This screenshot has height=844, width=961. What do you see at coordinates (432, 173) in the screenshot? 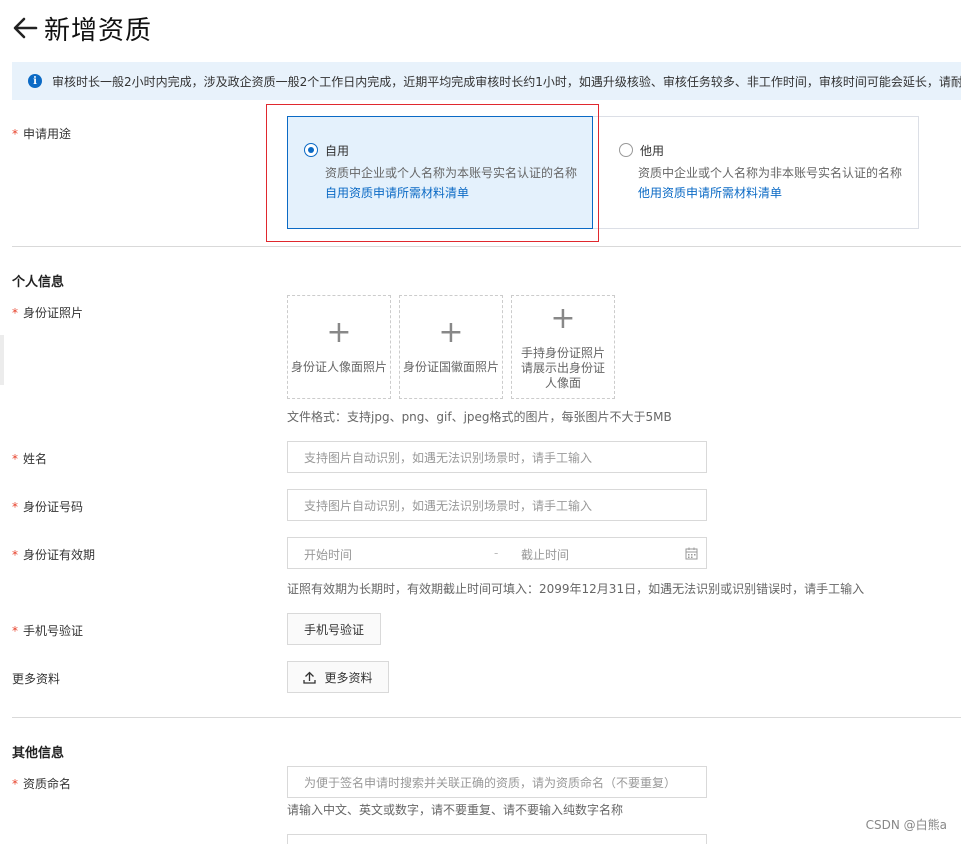
I see `selection-highlight` at bounding box center [432, 173].